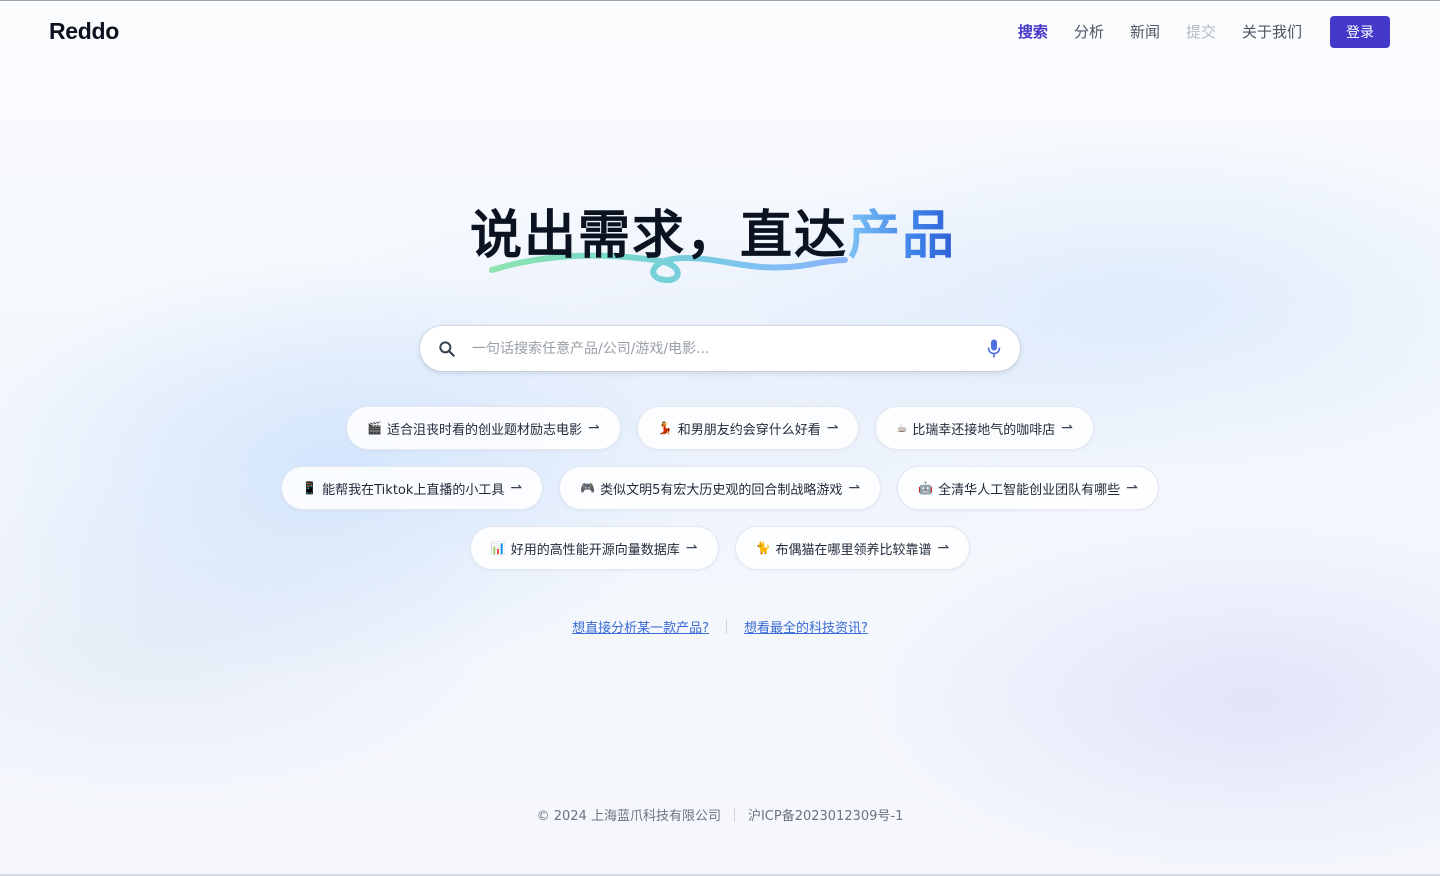 This screenshot has height=876, width=1440. I want to click on nav-item-analysis: 分析, so click(1089, 32).